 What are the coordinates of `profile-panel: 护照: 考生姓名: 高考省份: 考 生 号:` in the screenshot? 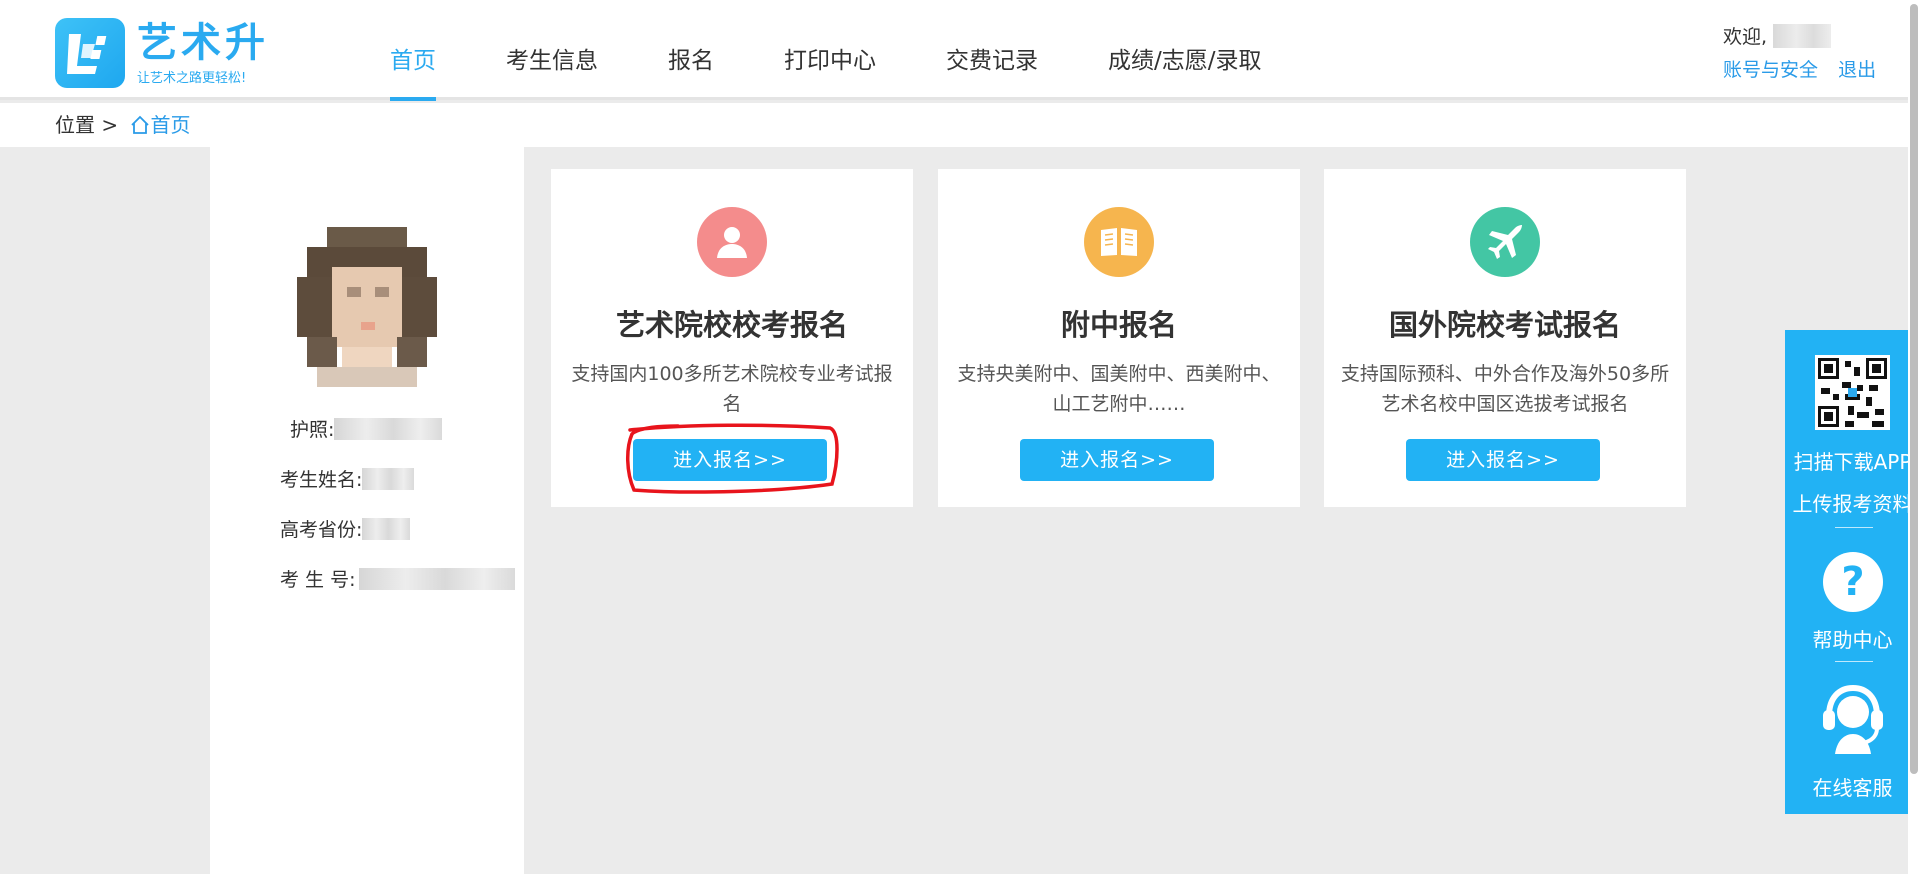 It's located at (367, 510).